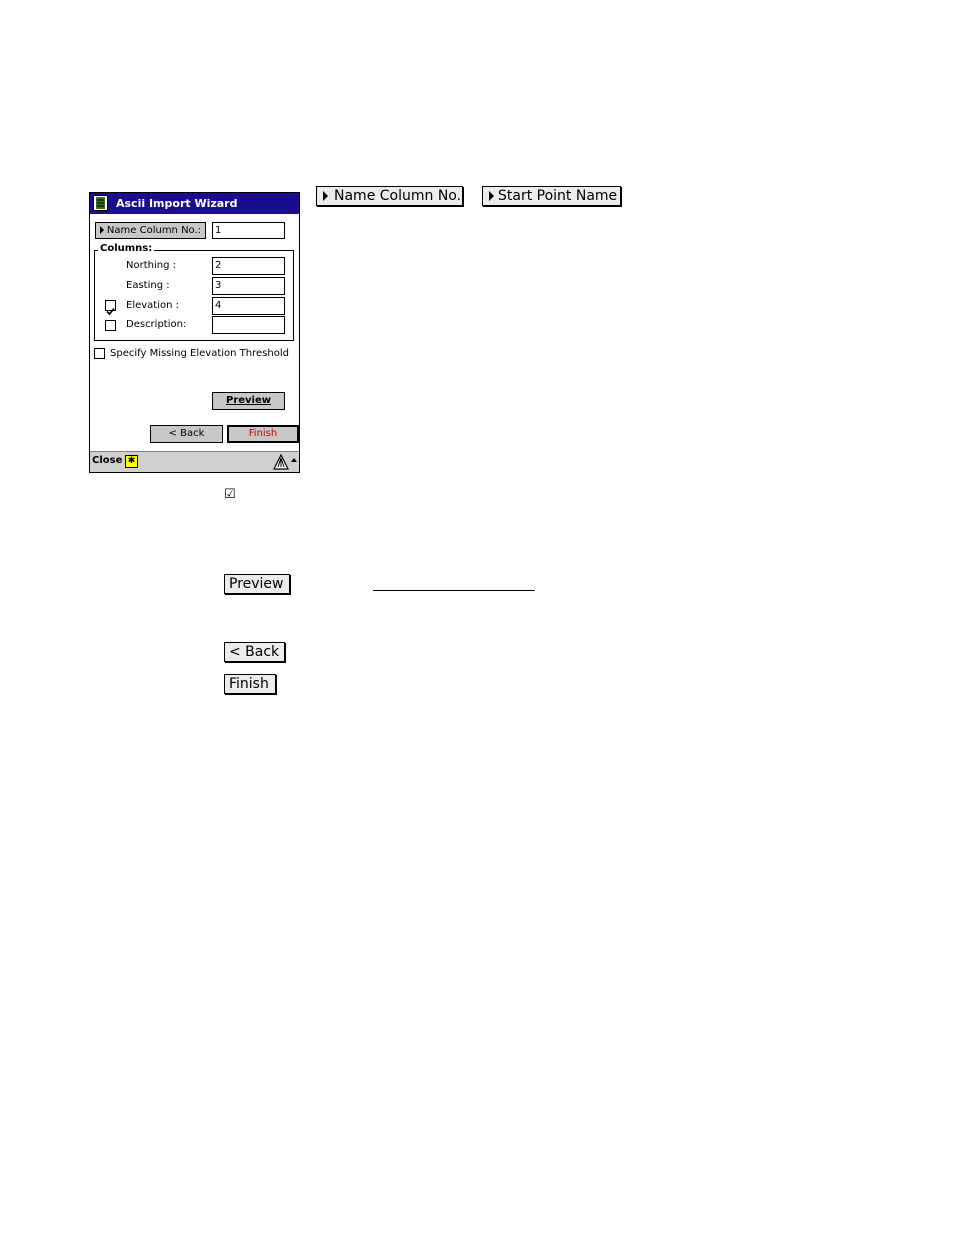  Describe the element at coordinates (110, 311) in the screenshot. I see `check-icon` at that location.